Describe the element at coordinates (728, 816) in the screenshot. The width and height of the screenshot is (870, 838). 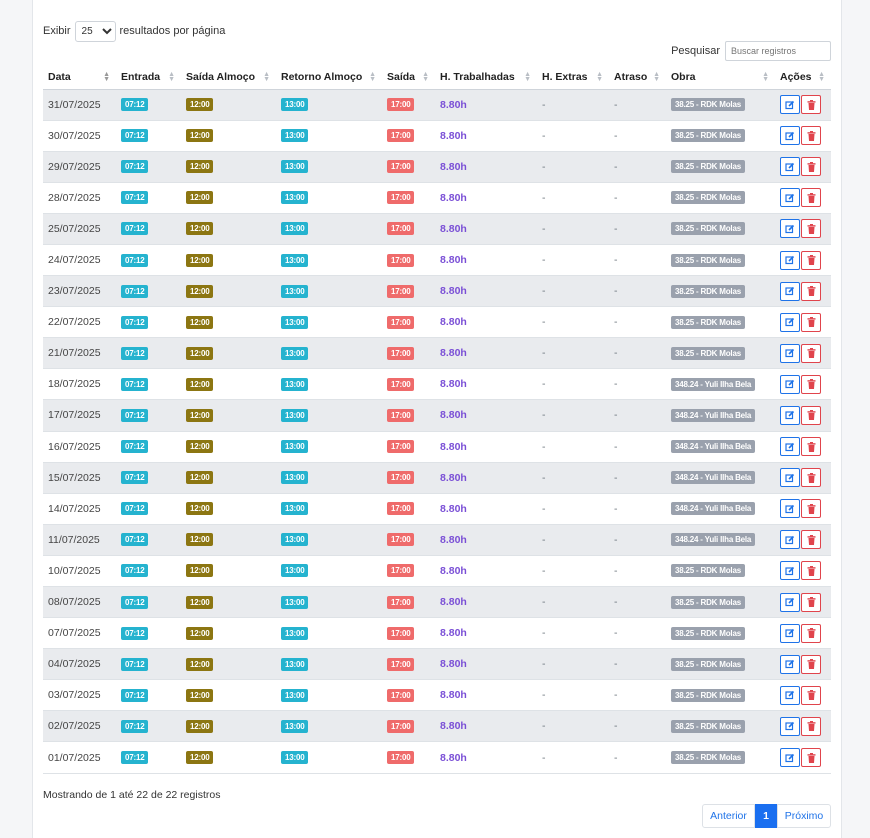
I see `previous-page-button: Anterior` at that location.